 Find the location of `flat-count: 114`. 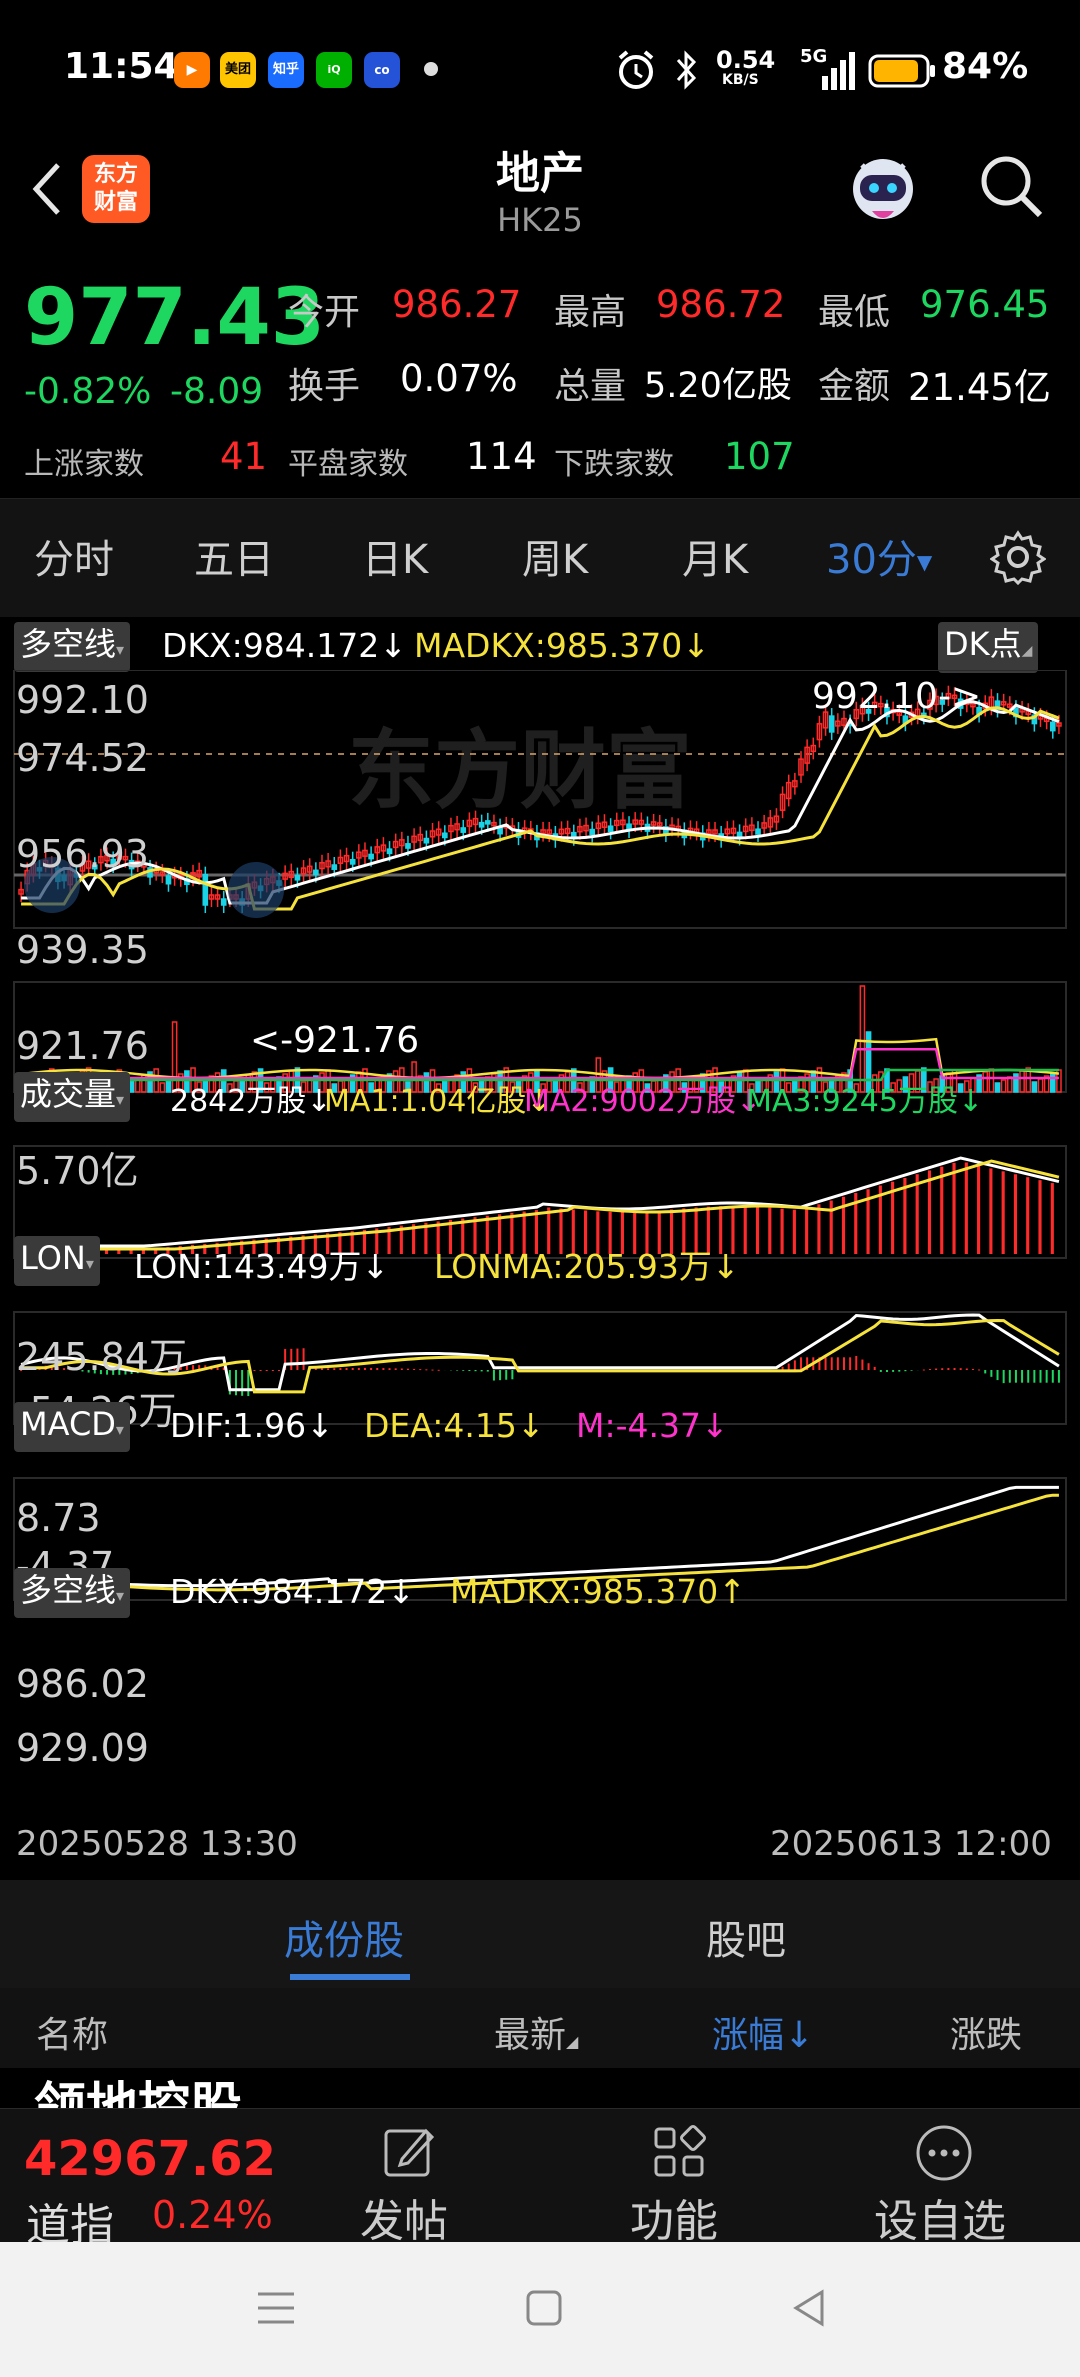

flat-count: 114 is located at coordinates (501, 456).